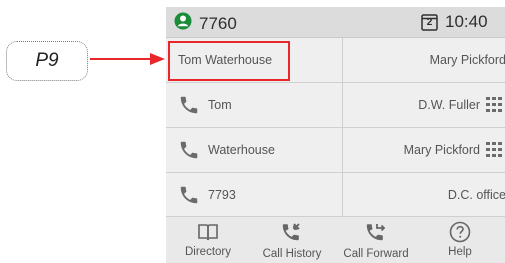 The height and width of the screenshot is (263, 505). What do you see at coordinates (207, 252) in the screenshot?
I see `soft-key-label: Directory` at bounding box center [207, 252].